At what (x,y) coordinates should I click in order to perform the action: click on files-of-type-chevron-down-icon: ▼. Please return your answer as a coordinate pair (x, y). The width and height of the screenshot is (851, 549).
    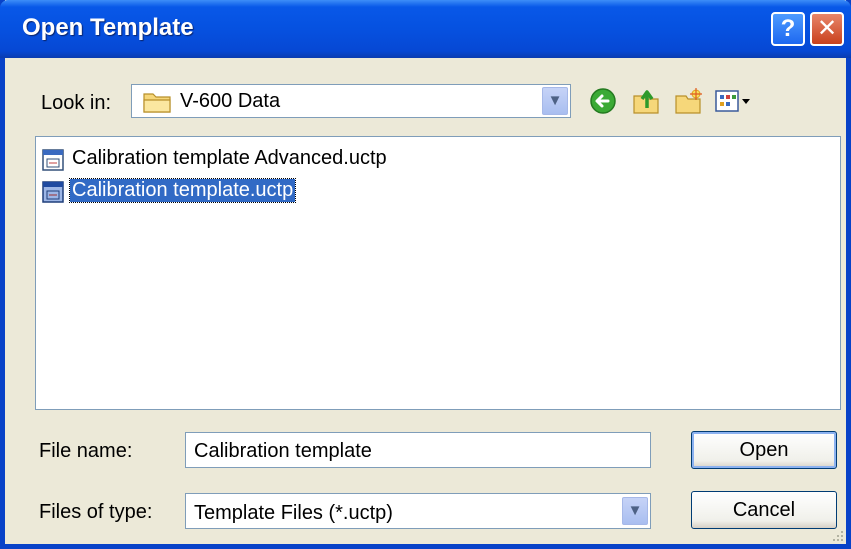
    Looking at the image, I should click on (635, 511).